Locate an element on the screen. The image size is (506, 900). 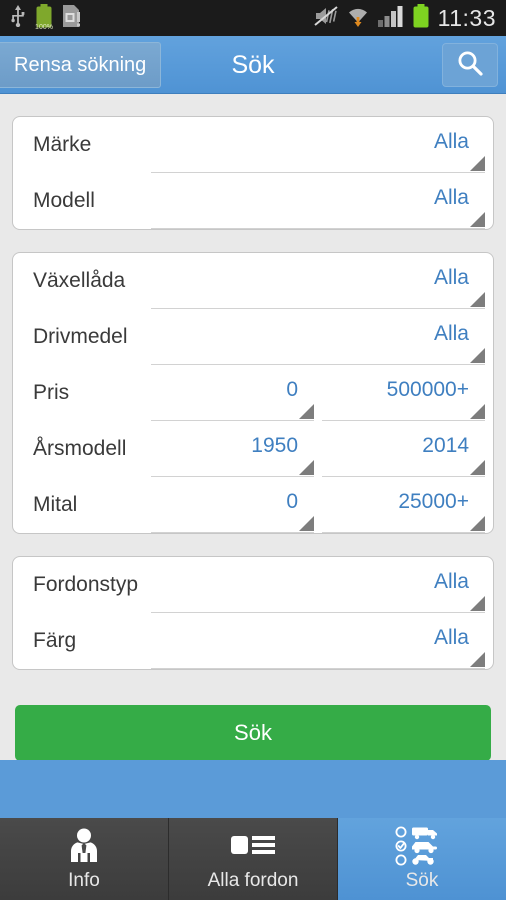
field-spinners: 1950 2014 is located at coordinates (318, 449).